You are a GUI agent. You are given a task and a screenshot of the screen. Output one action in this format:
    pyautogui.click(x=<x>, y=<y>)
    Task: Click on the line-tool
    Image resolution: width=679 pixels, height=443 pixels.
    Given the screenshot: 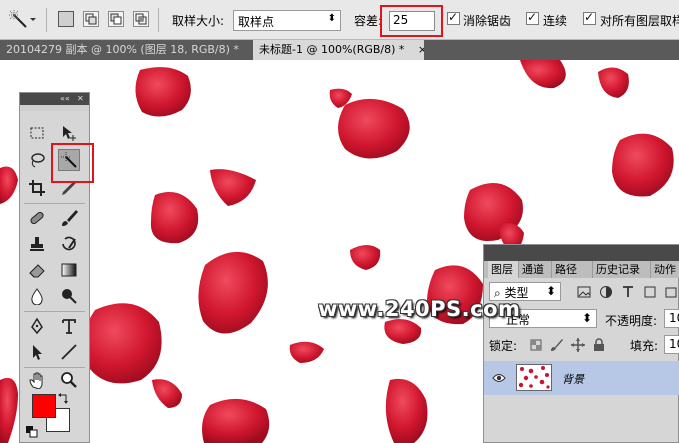 What is the action you would take?
    pyautogui.click(x=69, y=352)
    